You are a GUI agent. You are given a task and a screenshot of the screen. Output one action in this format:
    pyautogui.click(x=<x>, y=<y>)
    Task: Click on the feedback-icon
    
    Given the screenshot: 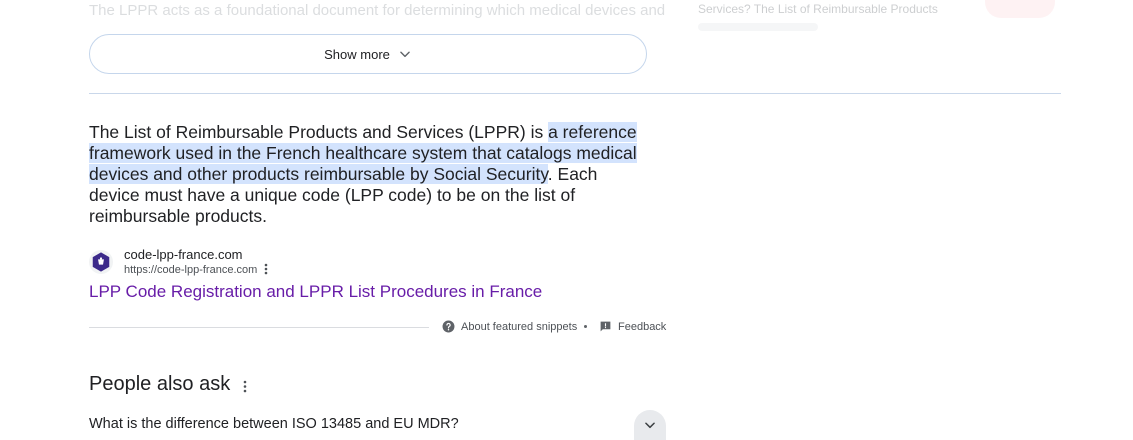 What is the action you would take?
    pyautogui.click(x=605, y=326)
    